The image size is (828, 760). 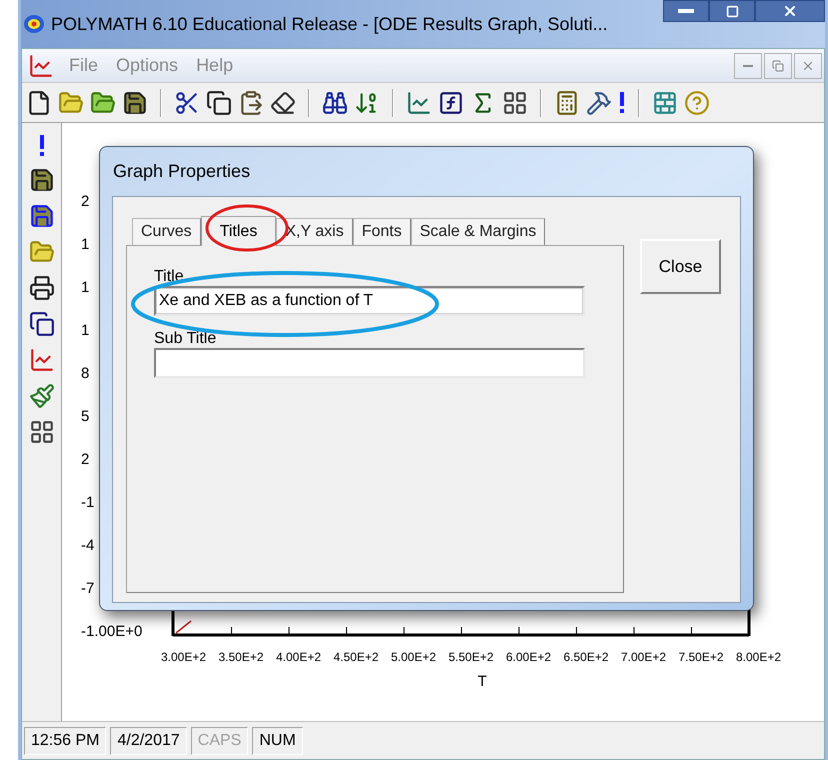 What do you see at coordinates (335, 103) in the screenshot?
I see `binoculars-icon` at bounding box center [335, 103].